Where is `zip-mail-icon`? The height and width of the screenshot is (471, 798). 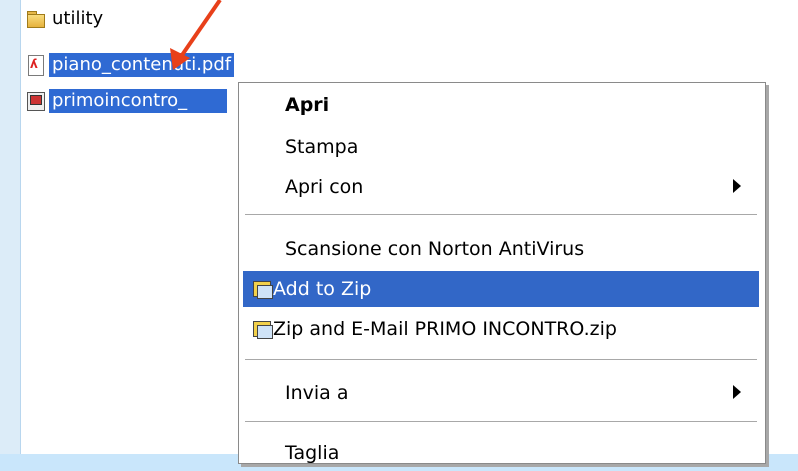
zip-mail-icon is located at coordinates (263, 329).